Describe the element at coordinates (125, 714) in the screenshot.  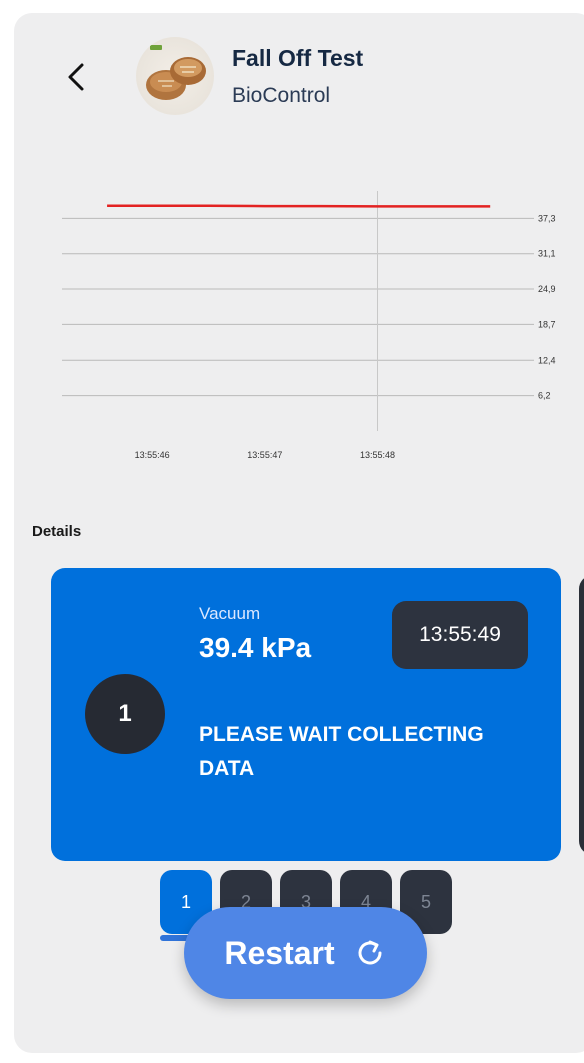
I see `step-number-badge: 1` at that location.